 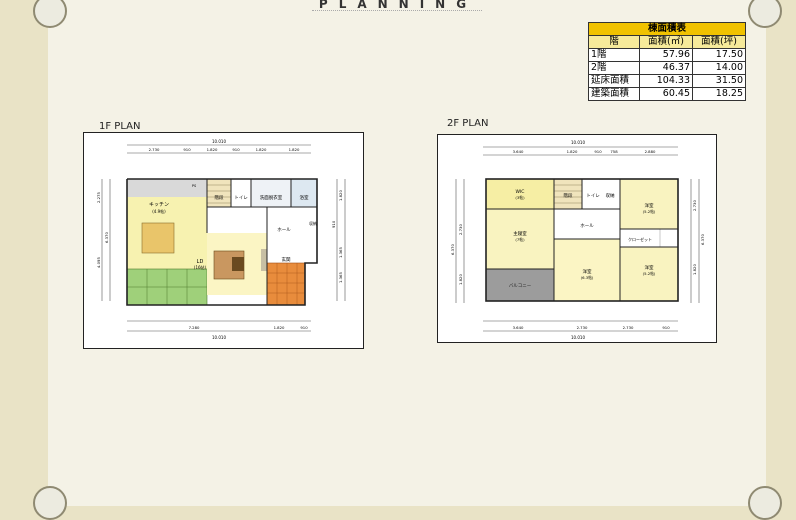 What do you see at coordinates (284, 230) in the screenshot?
I see `room-label-hall-1f: ホール` at bounding box center [284, 230].